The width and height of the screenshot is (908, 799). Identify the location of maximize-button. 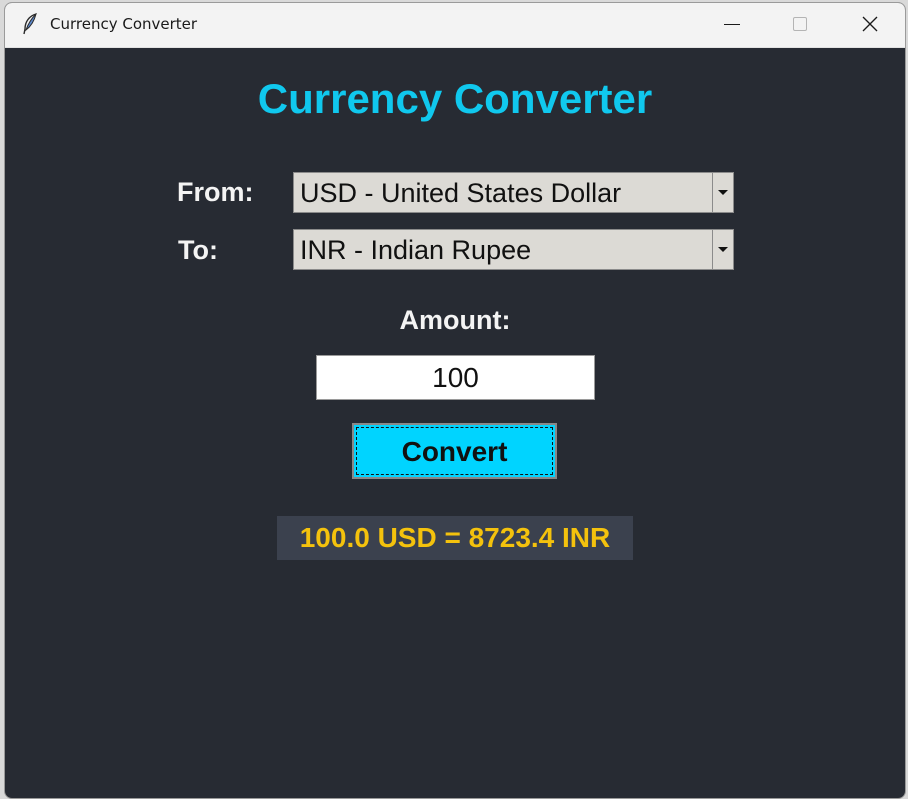
(800, 25).